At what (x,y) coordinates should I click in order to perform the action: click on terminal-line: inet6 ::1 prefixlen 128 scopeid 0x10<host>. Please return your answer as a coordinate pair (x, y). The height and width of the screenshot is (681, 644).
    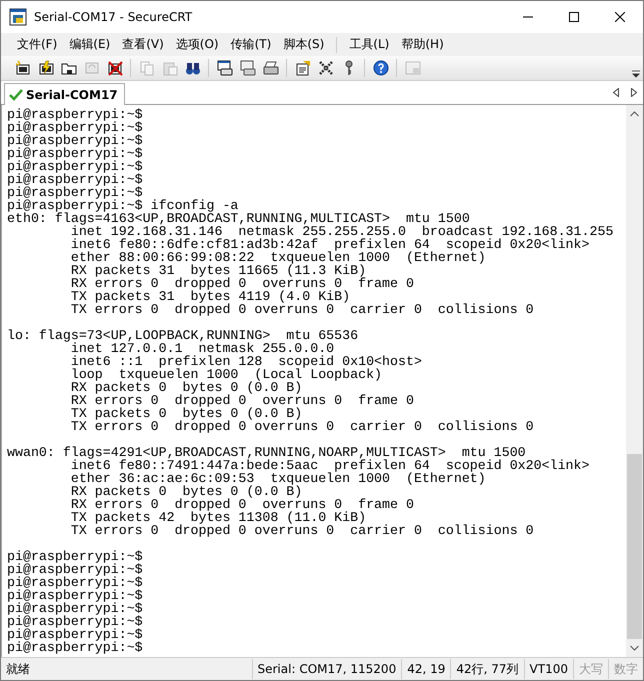
    Looking at the image, I should click on (246, 361).